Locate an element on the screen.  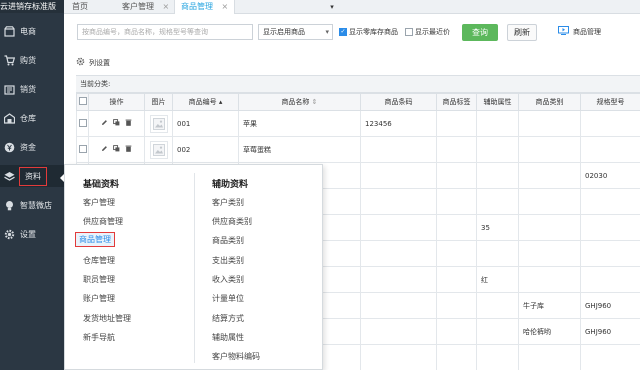
sidebar-item-ecommerce: 电商 is located at coordinates (32, 31).